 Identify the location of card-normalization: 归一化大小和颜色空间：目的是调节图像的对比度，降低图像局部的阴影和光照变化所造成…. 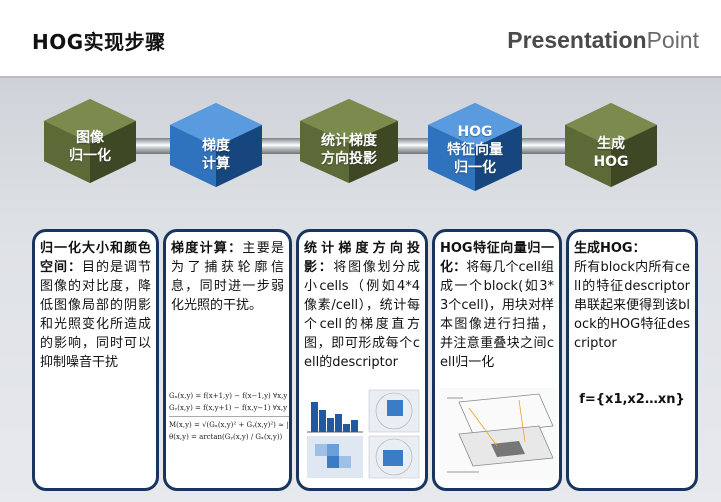
(95, 360).